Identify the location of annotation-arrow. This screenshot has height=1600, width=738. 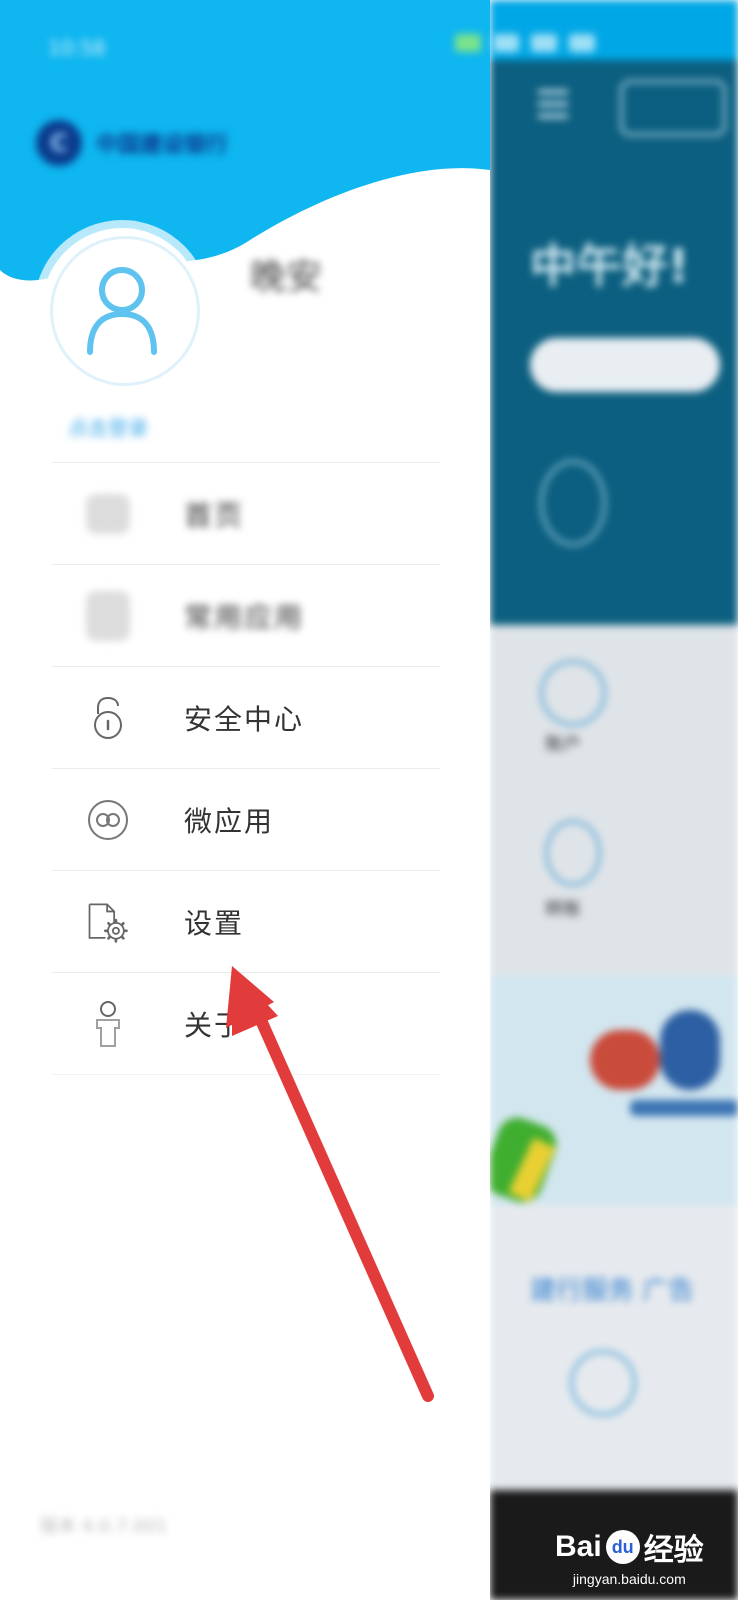
(330, 1184).